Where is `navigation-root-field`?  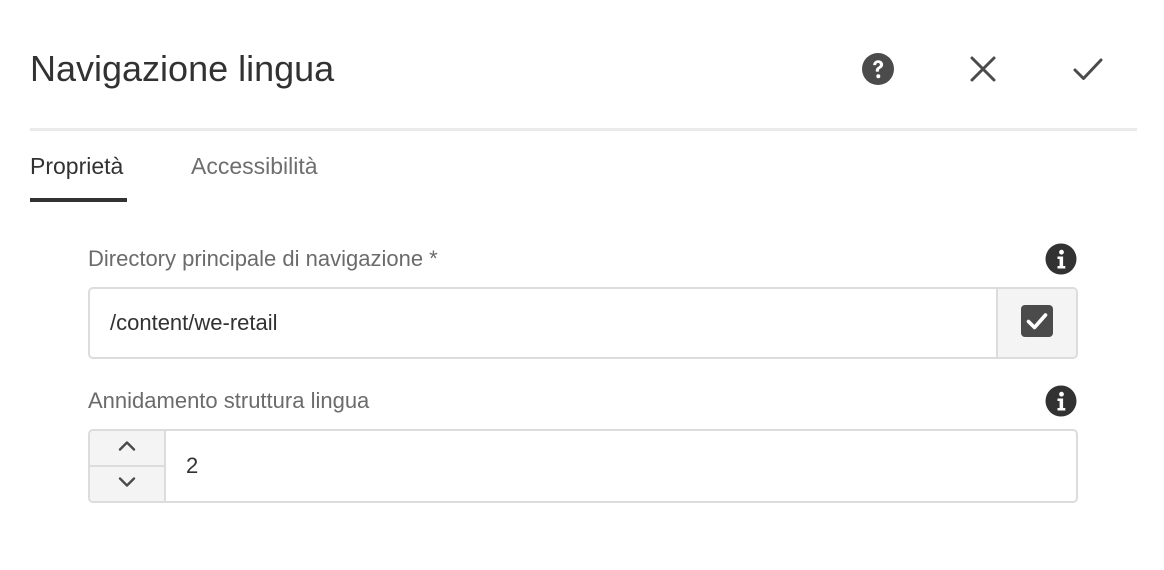 navigation-root-field is located at coordinates (583, 323).